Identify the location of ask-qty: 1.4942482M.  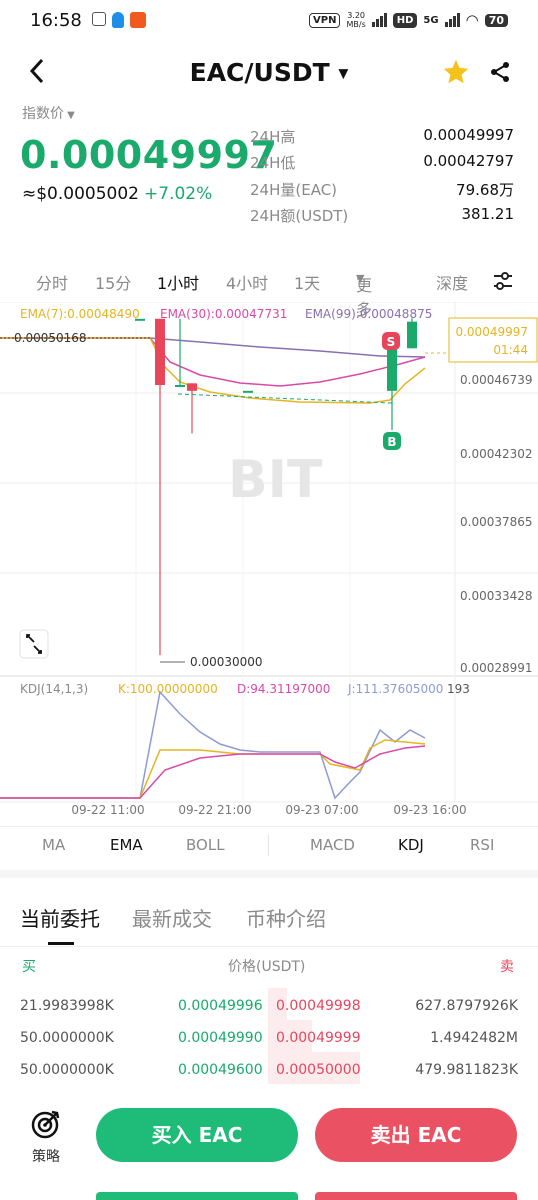
(474, 1038).